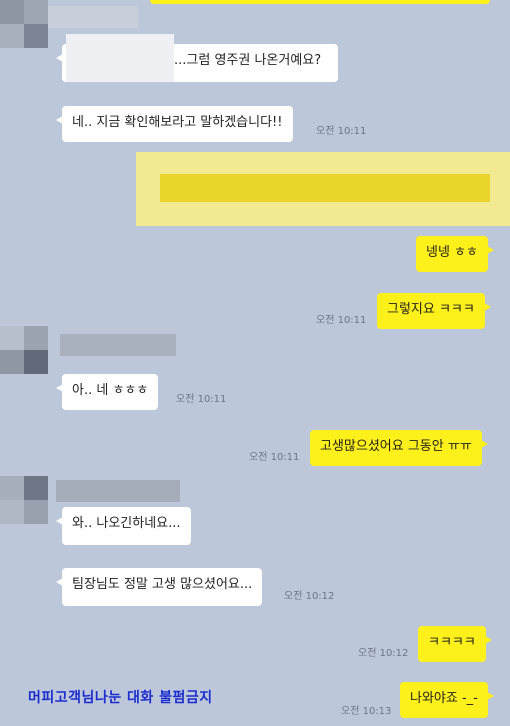 The width and height of the screenshot is (510, 726). I want to click on incoming-message: 아.. 네 ㅎㅎㅎ, so click(107, 392).